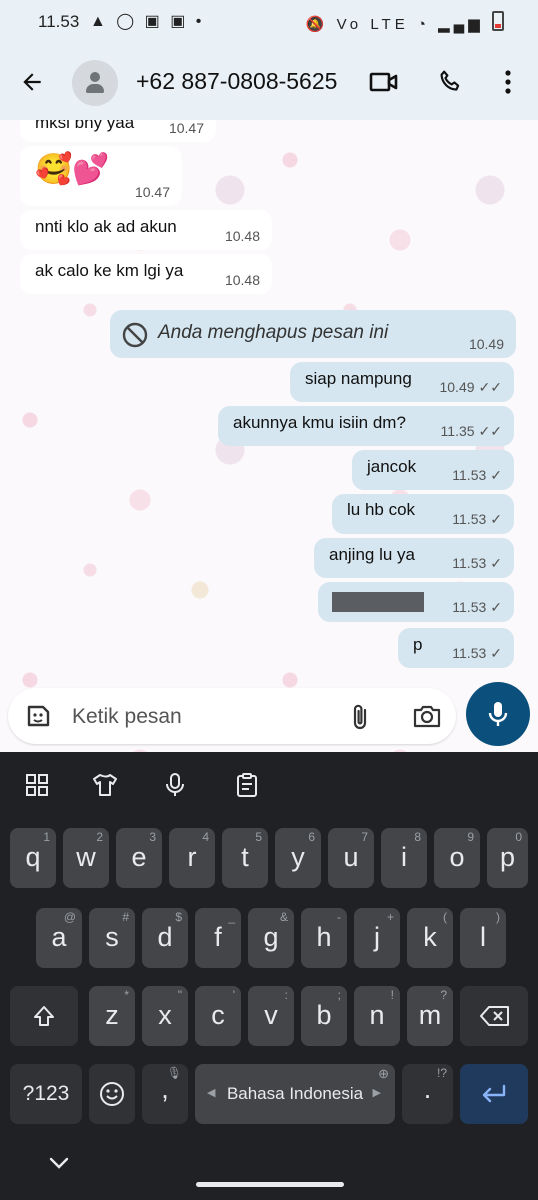  Describe the element at coordinates (271, 1016) in the screenshot. I see `key-v: :v` at that location.